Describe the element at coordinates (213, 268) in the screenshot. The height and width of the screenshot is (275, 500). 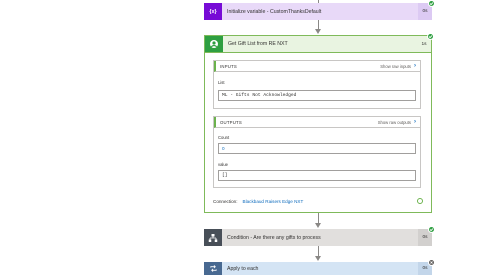
I see `loop-icon` at that location.